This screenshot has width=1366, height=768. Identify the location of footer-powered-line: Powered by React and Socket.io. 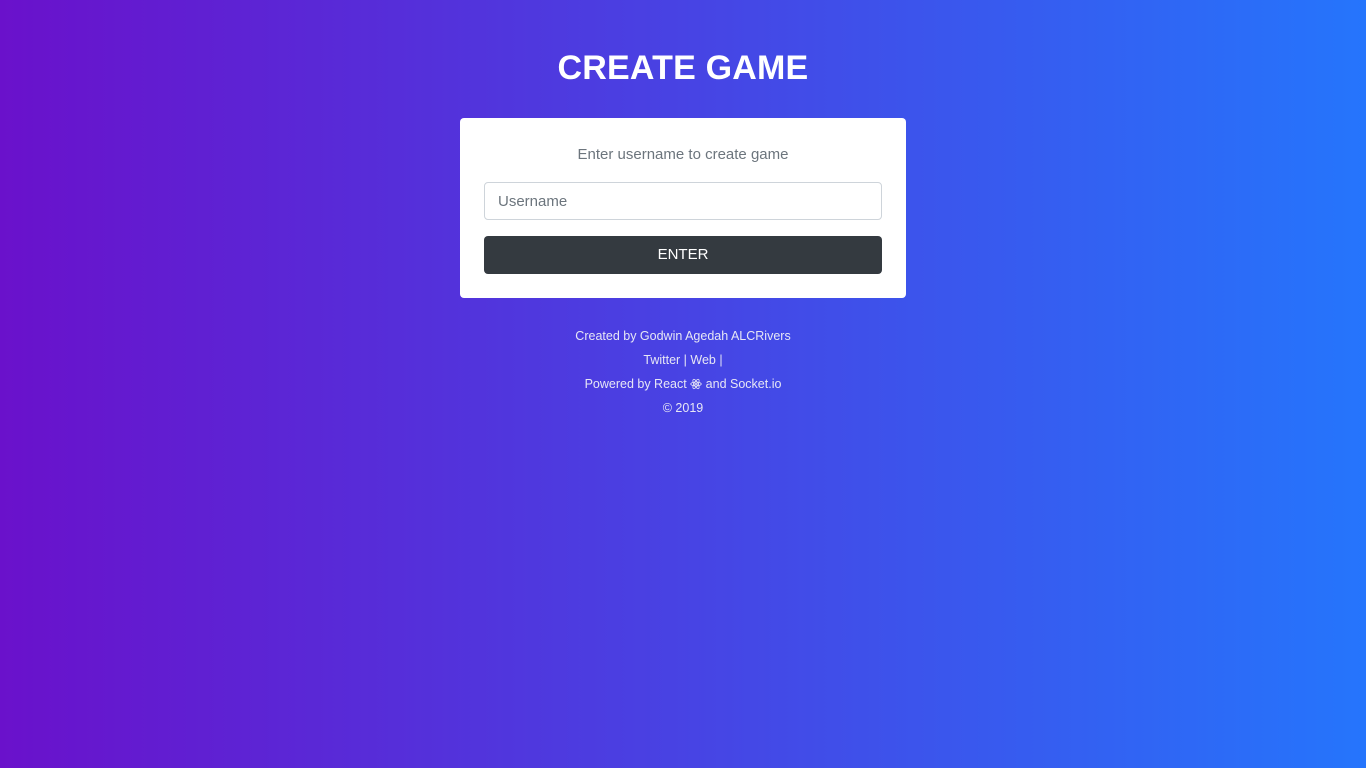
(683, 384).